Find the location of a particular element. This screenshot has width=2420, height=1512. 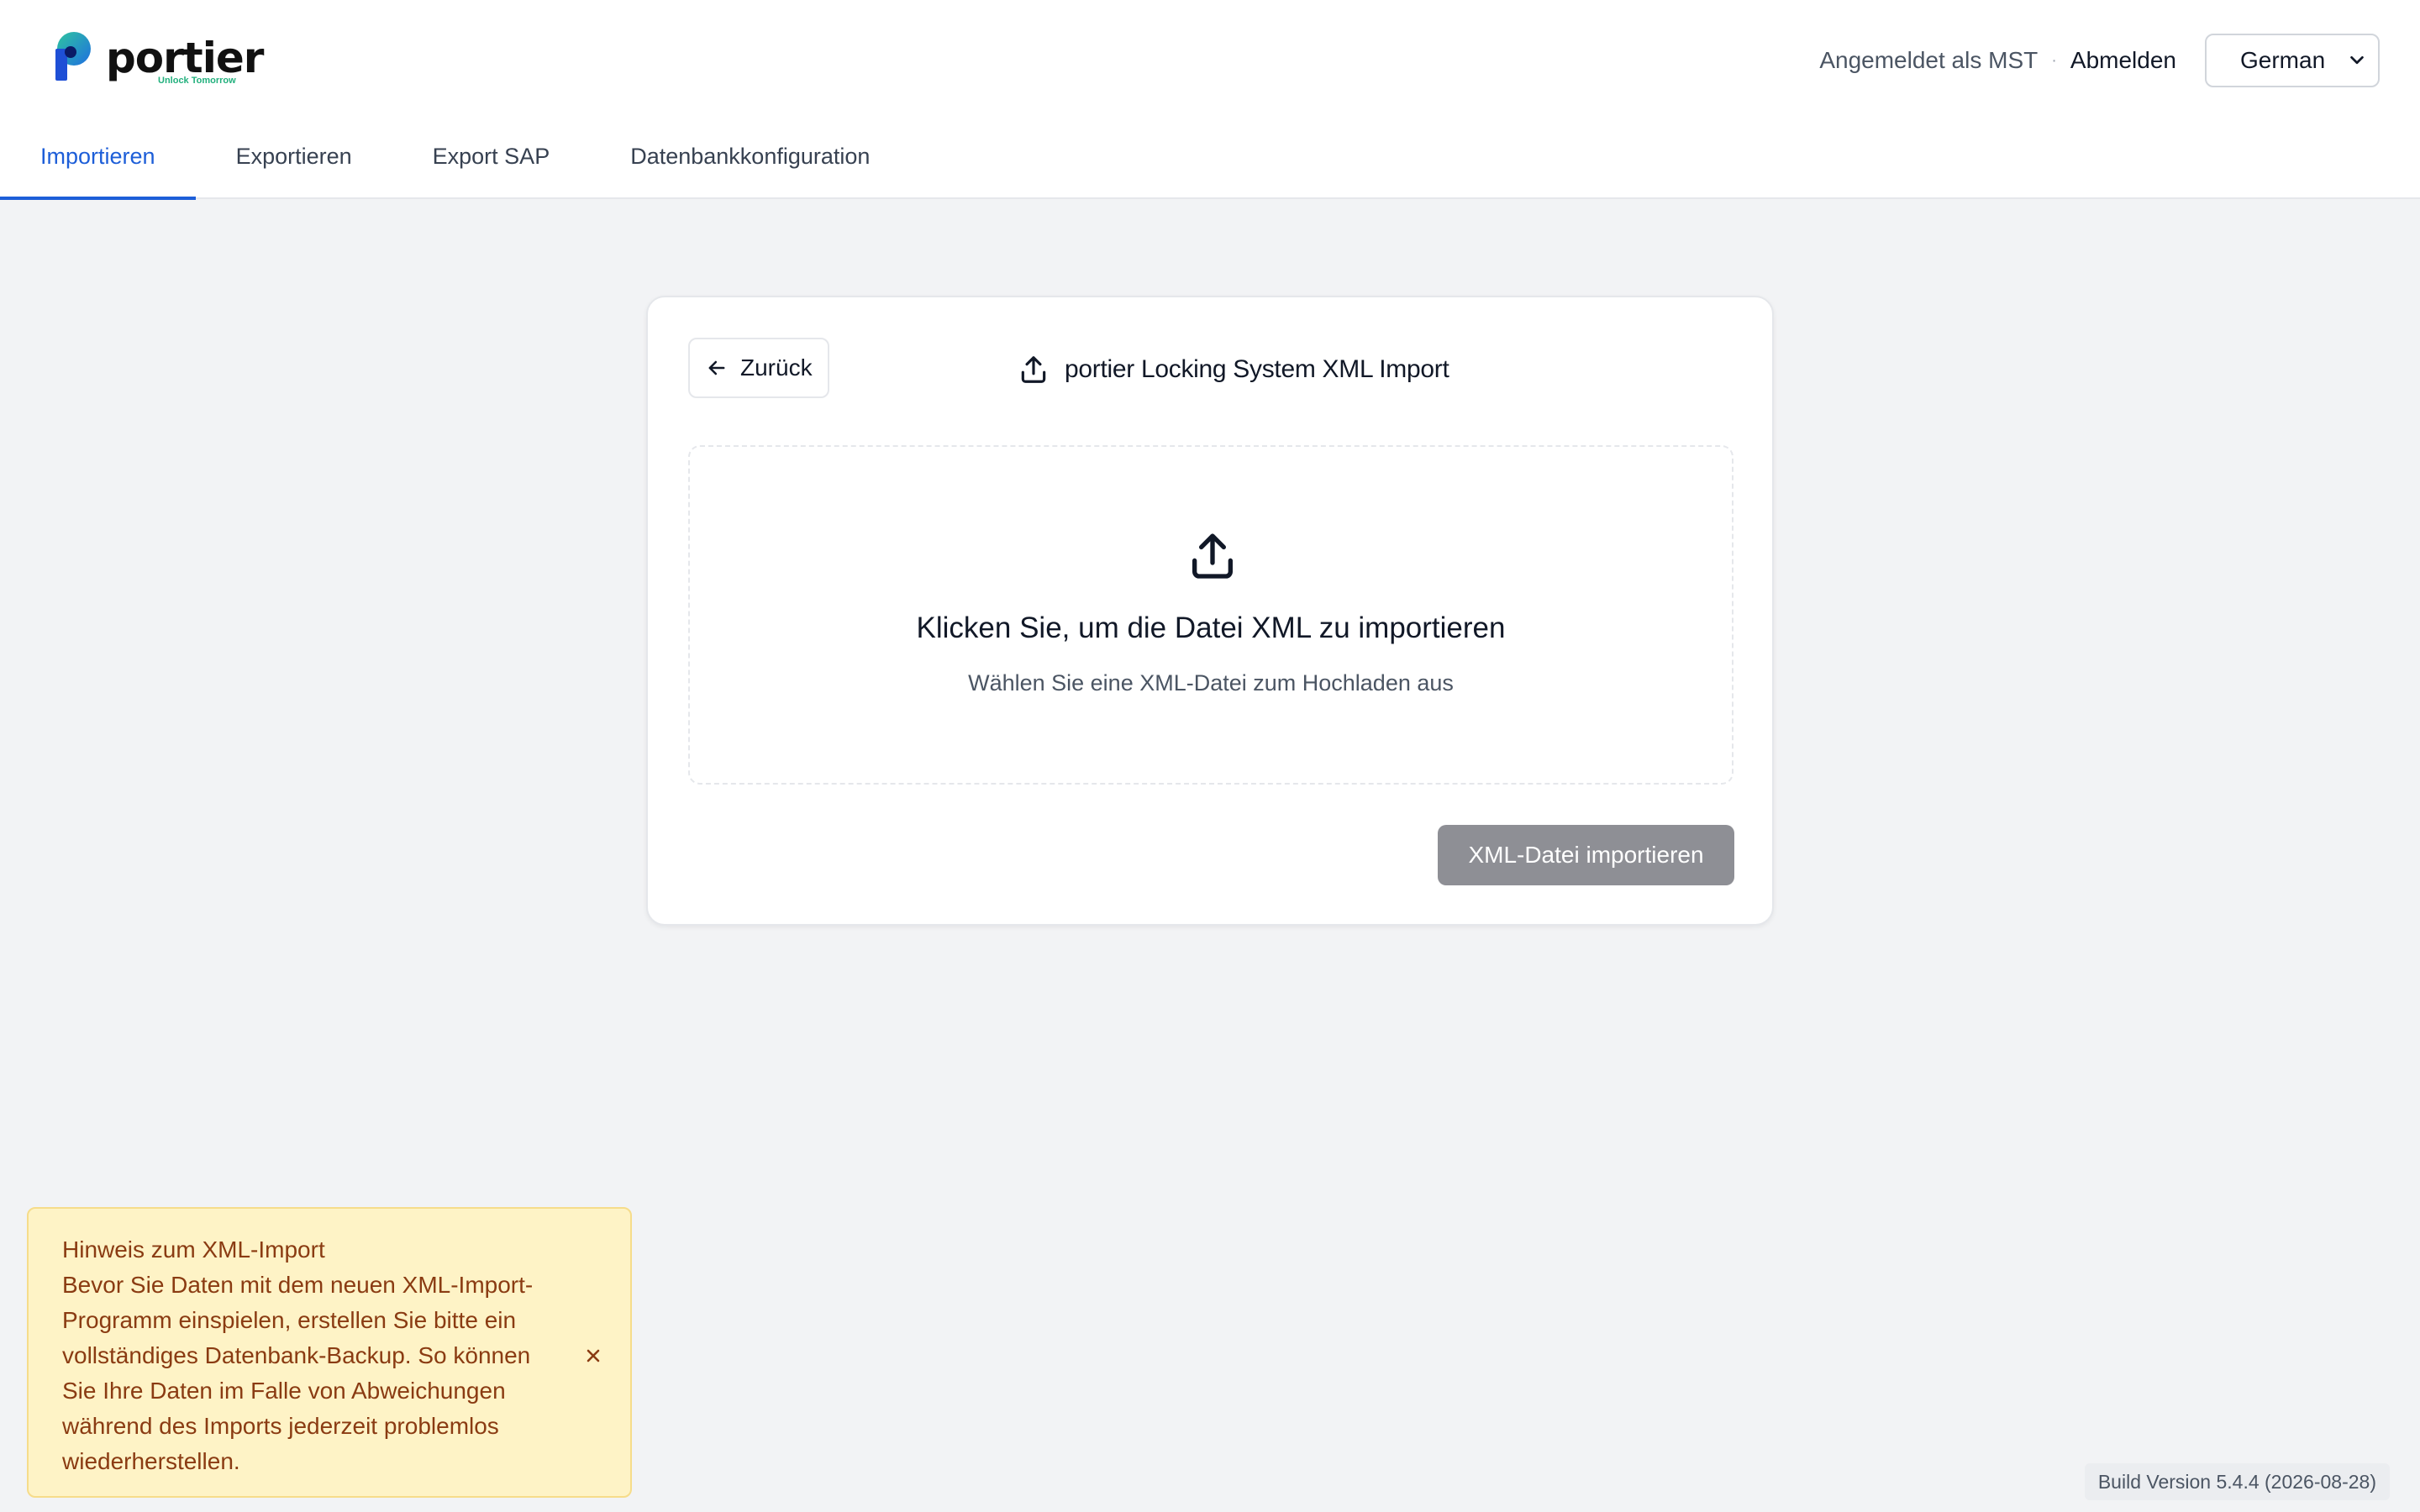

language-select-value: German is located at coordinates (2283, 60).